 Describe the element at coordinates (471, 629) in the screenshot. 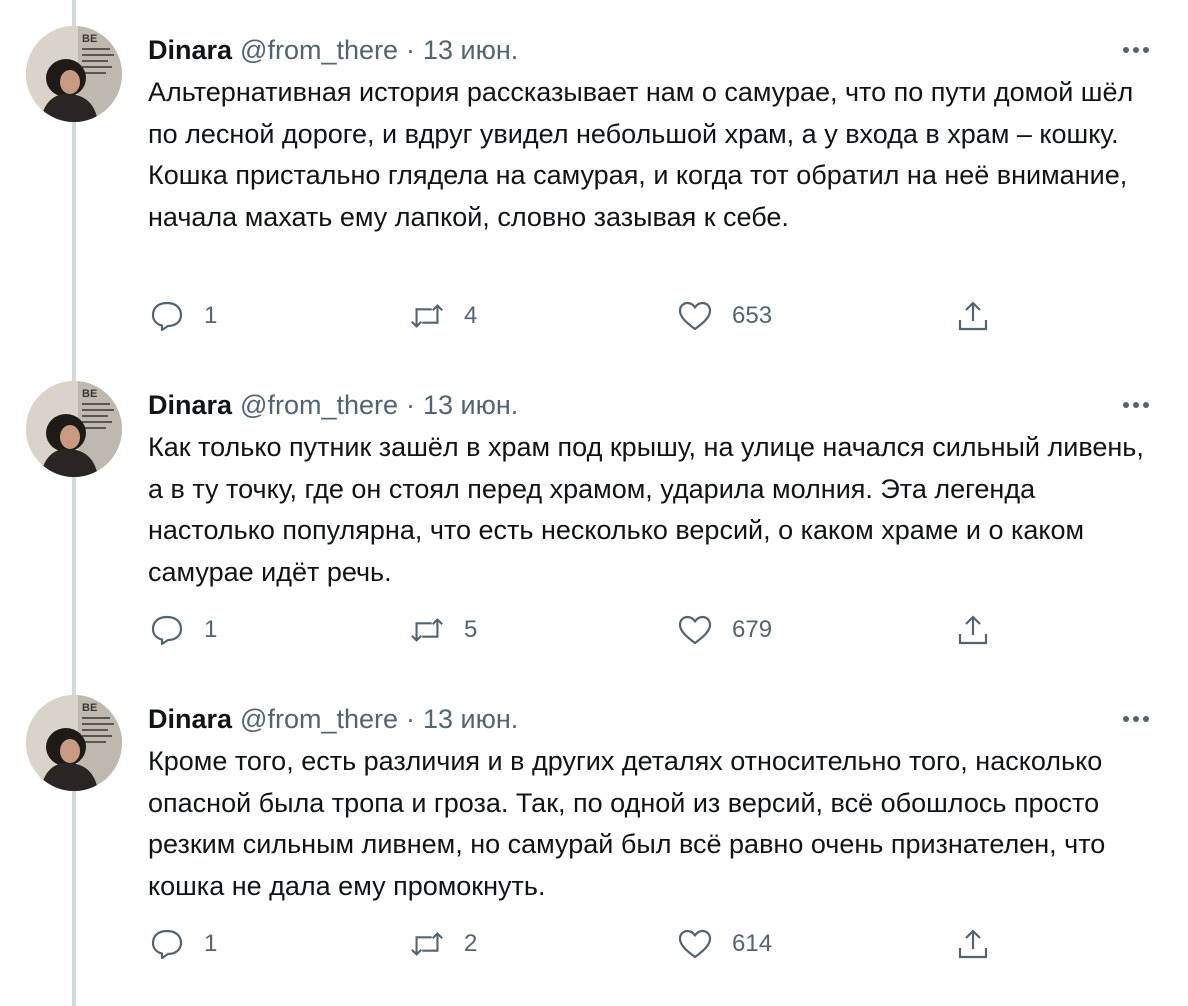

I see `retweet-count: 5` at that location.